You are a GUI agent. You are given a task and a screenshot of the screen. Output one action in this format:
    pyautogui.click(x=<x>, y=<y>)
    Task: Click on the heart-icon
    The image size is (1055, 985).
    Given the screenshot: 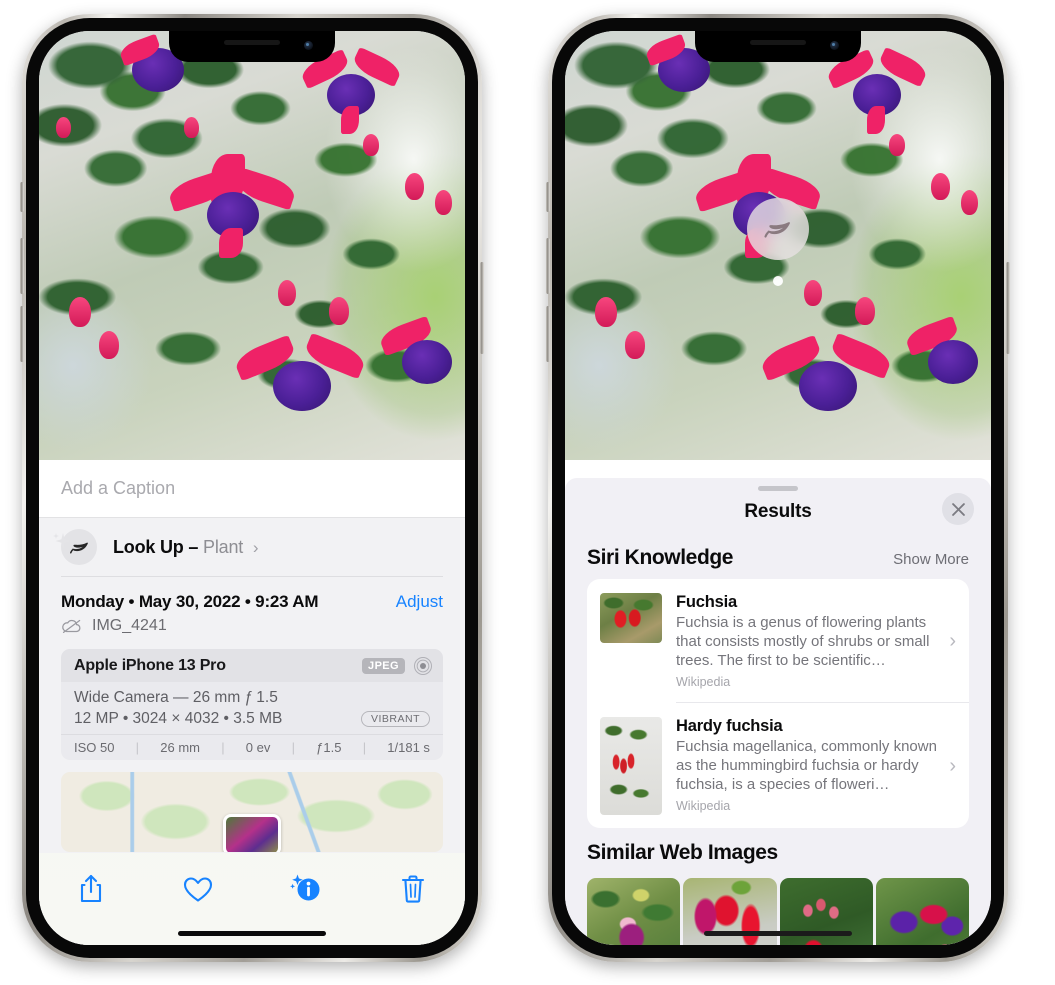 What is the action you would take?
    pyautogui.click(x=198, y=889)
    